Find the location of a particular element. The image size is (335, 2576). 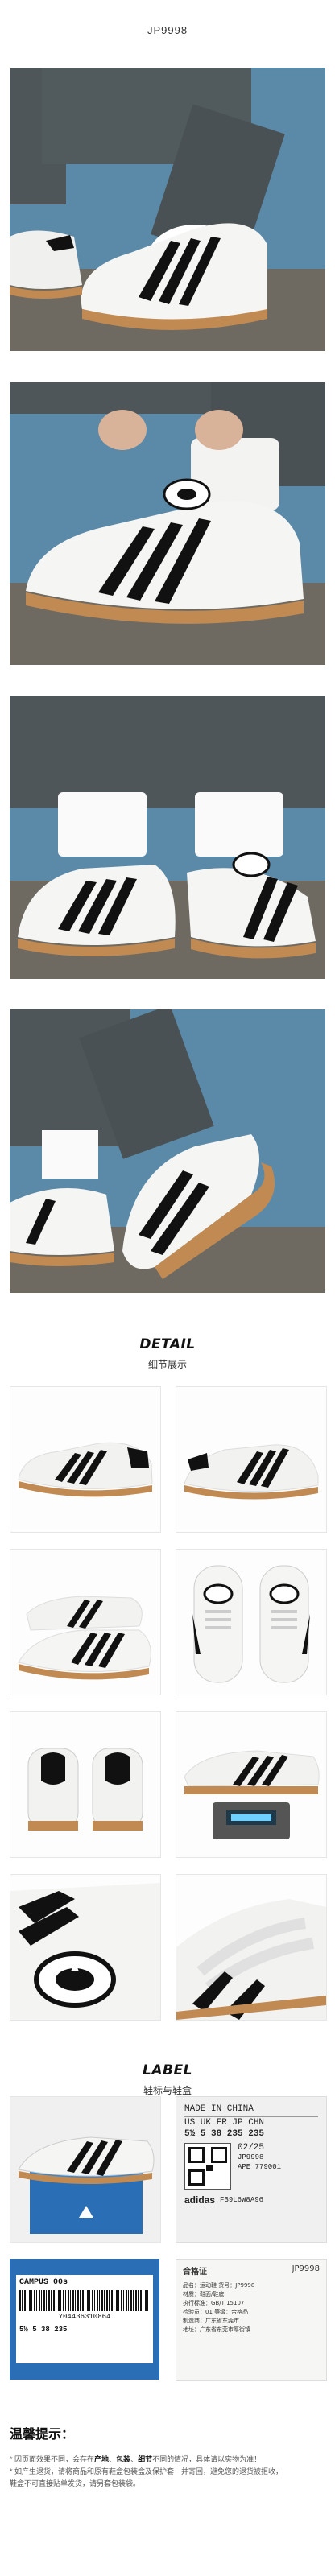

detail-heading: DETAIL 细节展示 is located at coordinates (167, 1353).